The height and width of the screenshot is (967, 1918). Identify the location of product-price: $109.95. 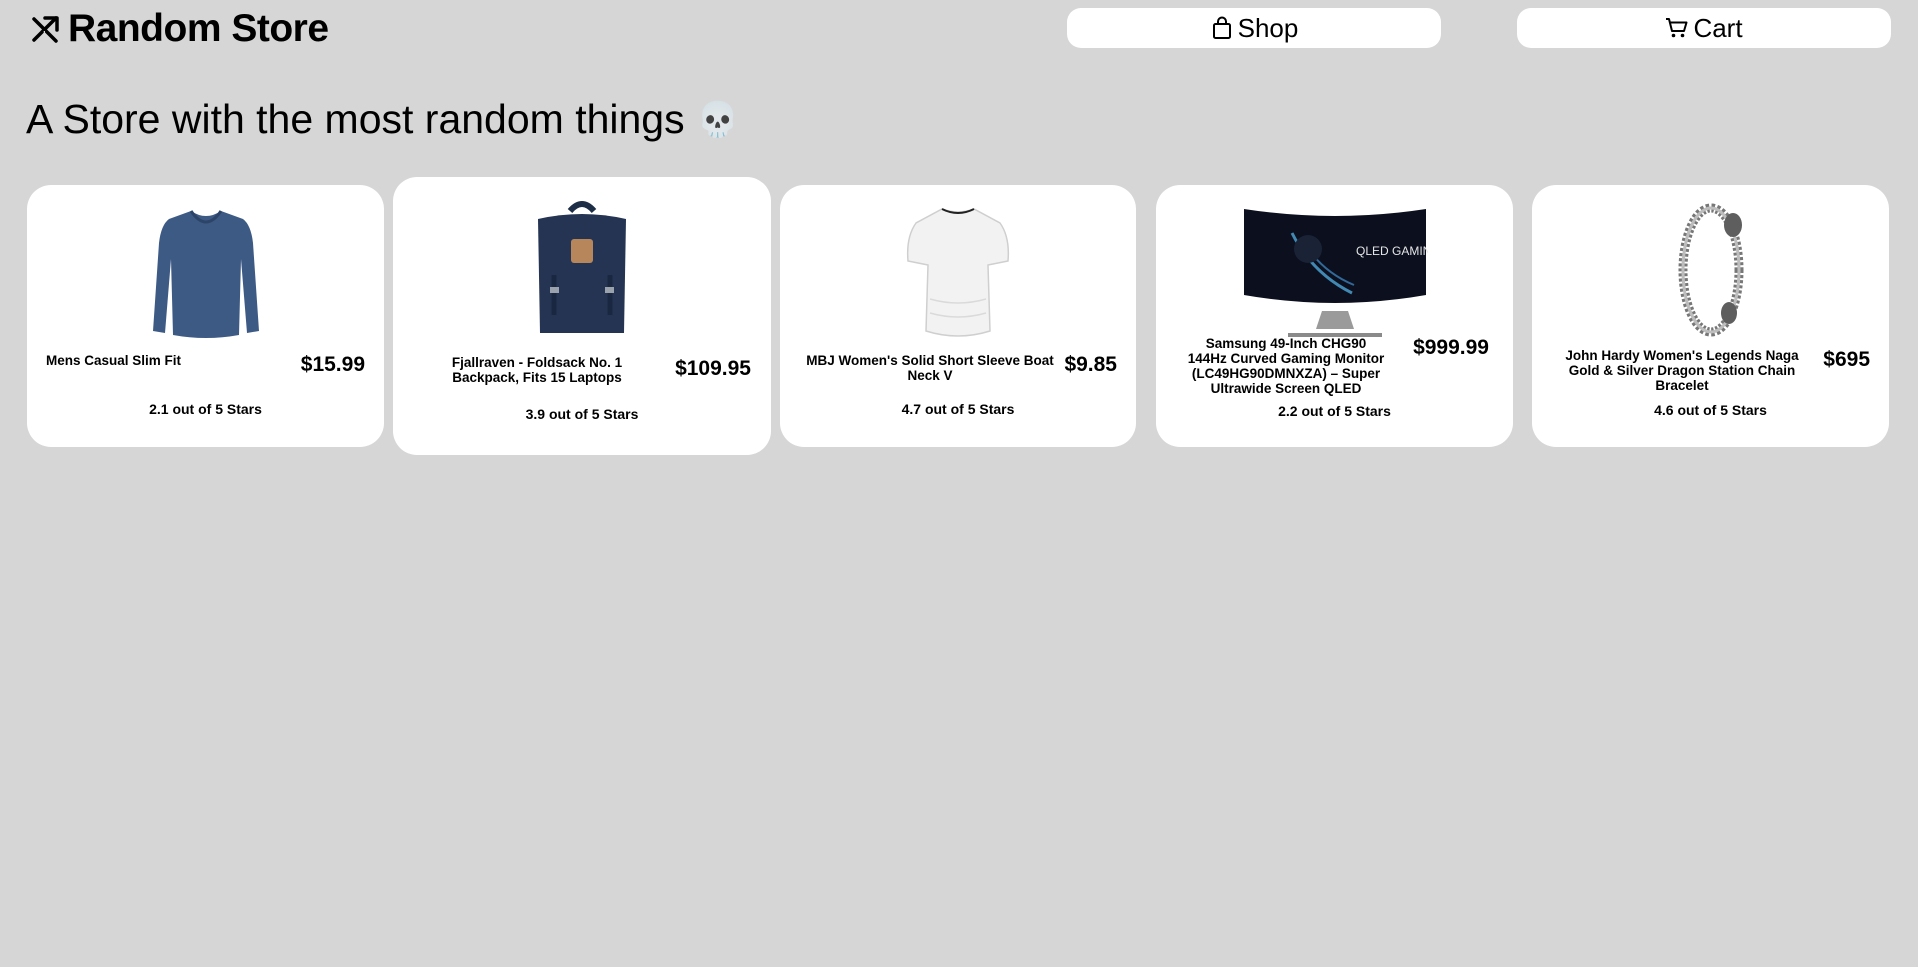
(713, 368).